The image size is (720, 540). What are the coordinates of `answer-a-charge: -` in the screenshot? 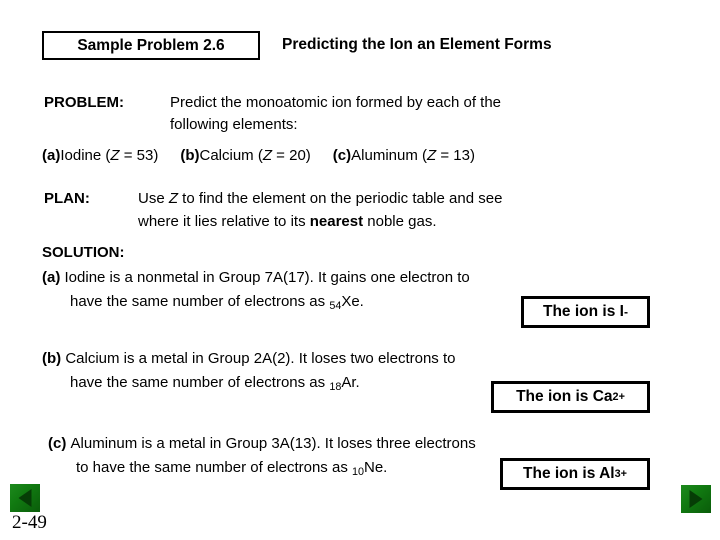 It's located at (625, 312).